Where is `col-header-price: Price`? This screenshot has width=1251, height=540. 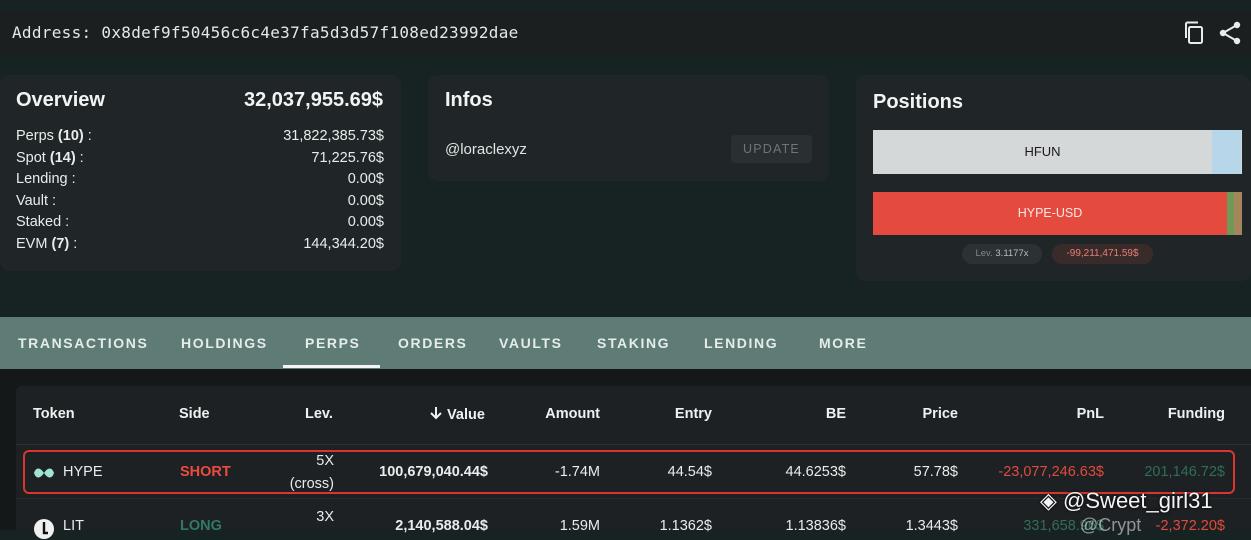
col-header-price: Price is located at coordinates (940, 414).